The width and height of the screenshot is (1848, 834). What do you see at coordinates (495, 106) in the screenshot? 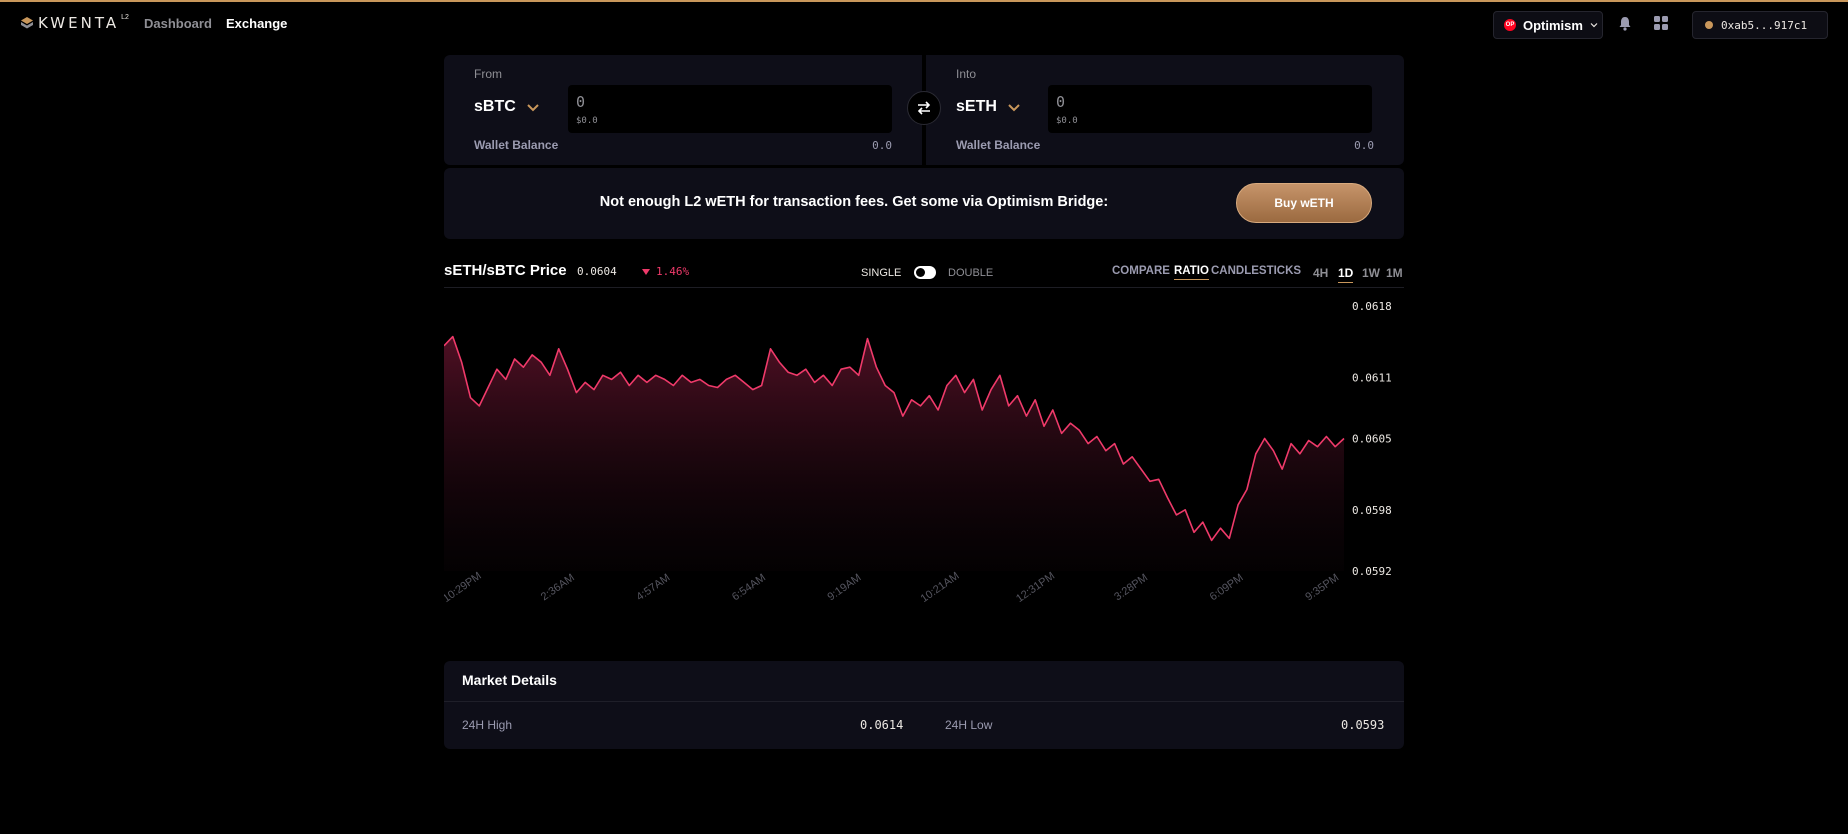
I see `from-currency: sBTC` at bounding box center [495, 106].